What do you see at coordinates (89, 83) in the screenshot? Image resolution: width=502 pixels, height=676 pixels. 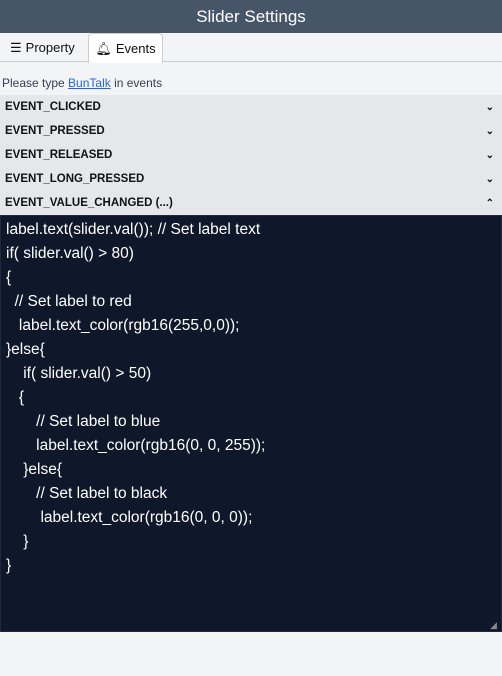 I see `buntalk-link: BunTalk` at bounding box center [89, 83].